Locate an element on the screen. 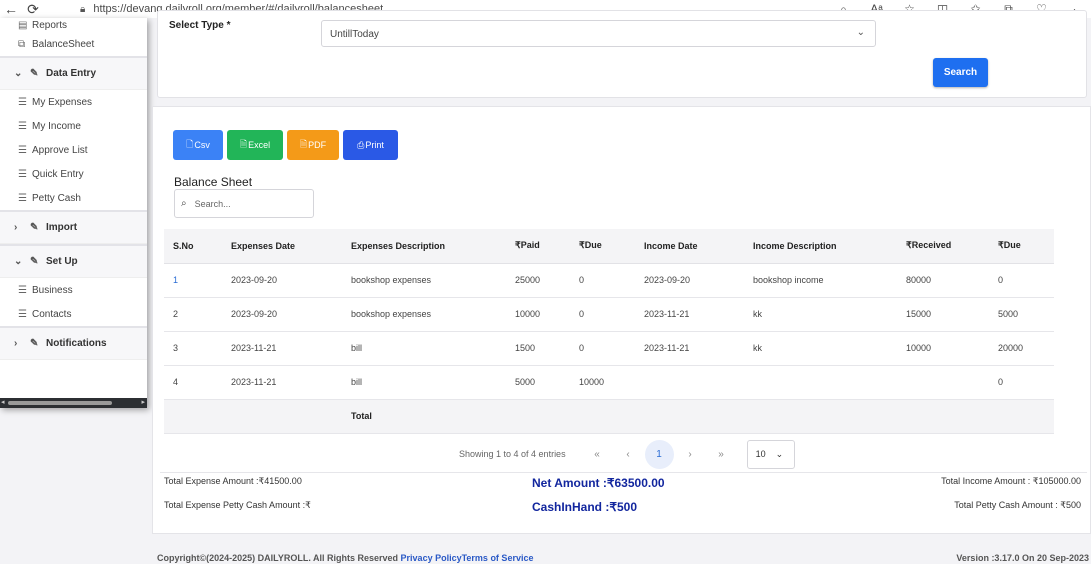 The height and width of the screenshot is (564, 1091). sidebar-section-label: Notifications is located at coordinates (76, 343).